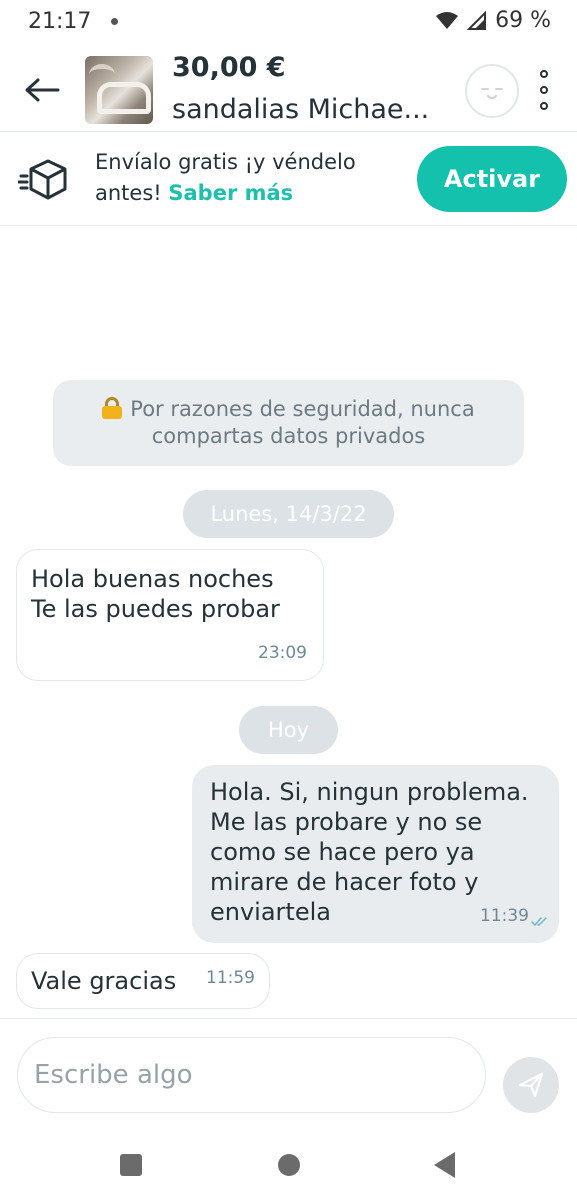 The image size is (577, 1200). I want to click on system-back-icon, so click(444, 1165).